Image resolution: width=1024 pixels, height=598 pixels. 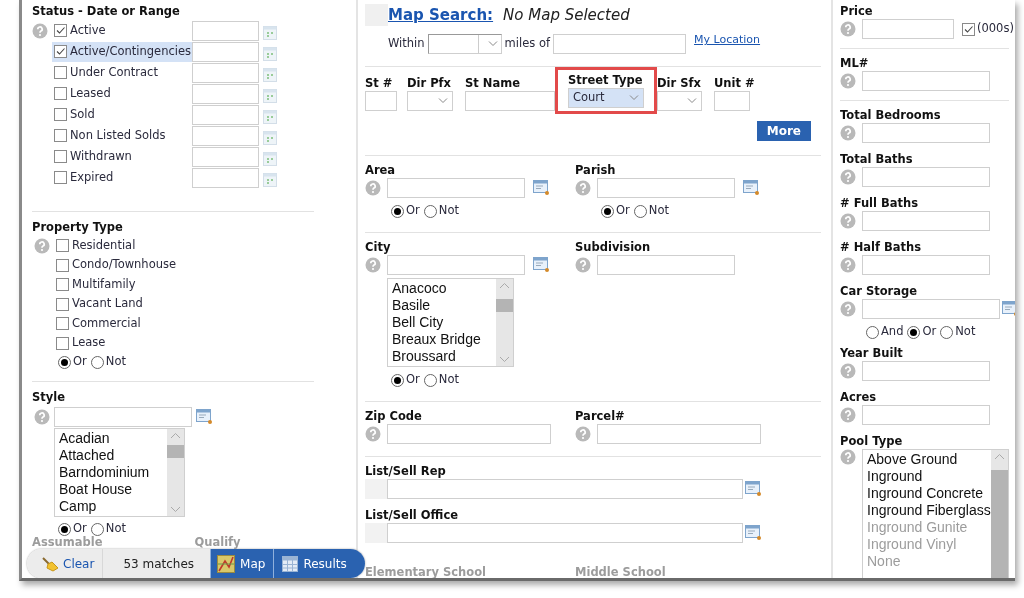 I want to click on list-option: Barndominium, so click(x=111, y=472).